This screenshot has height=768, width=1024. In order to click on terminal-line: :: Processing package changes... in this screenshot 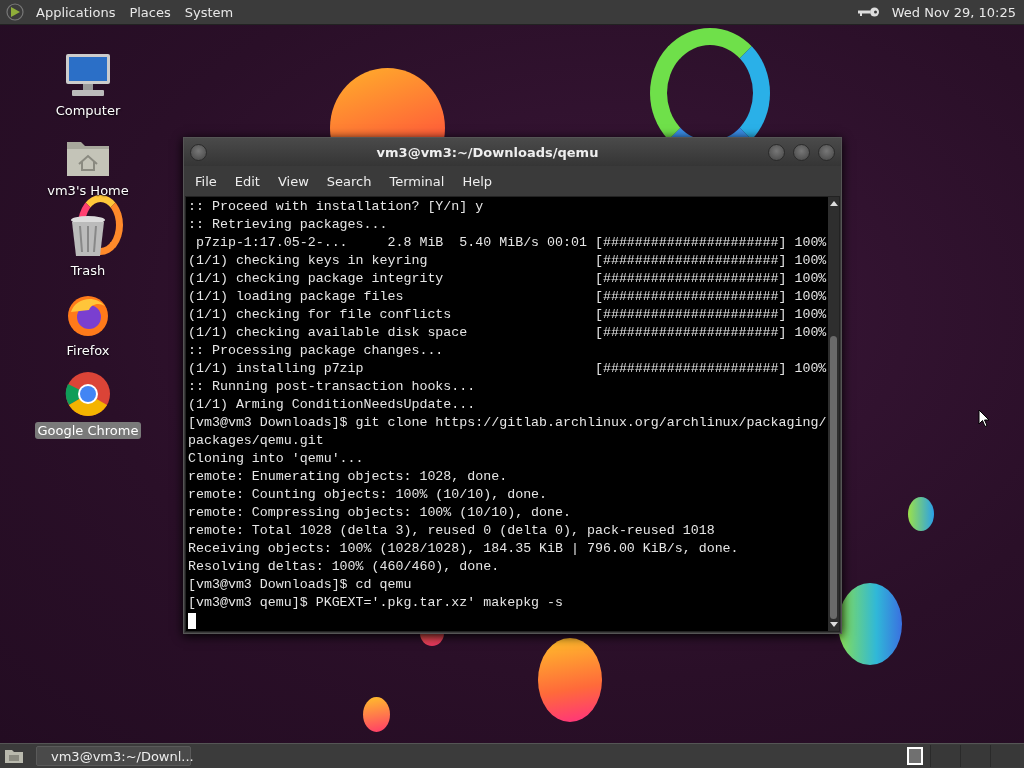, I will do `click(316, 351)`.